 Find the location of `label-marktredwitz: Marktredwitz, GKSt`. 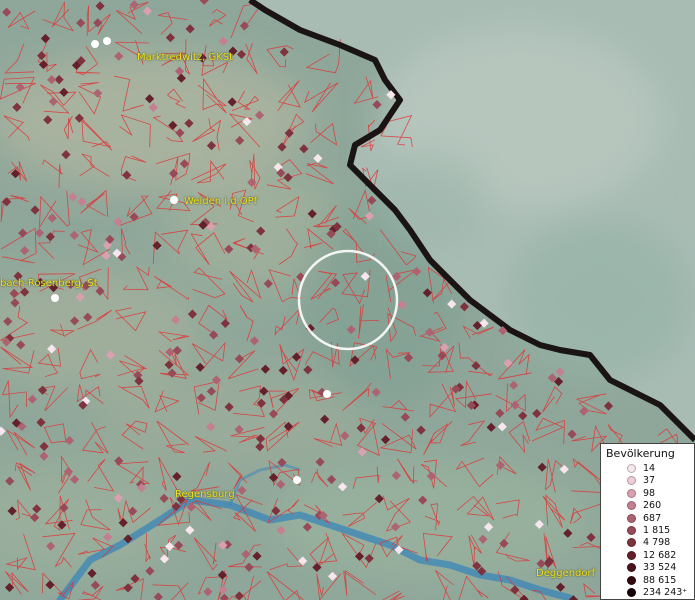

label-marktredwitz: Marktredwitz, GKSt is located at coordinates (185, 57).